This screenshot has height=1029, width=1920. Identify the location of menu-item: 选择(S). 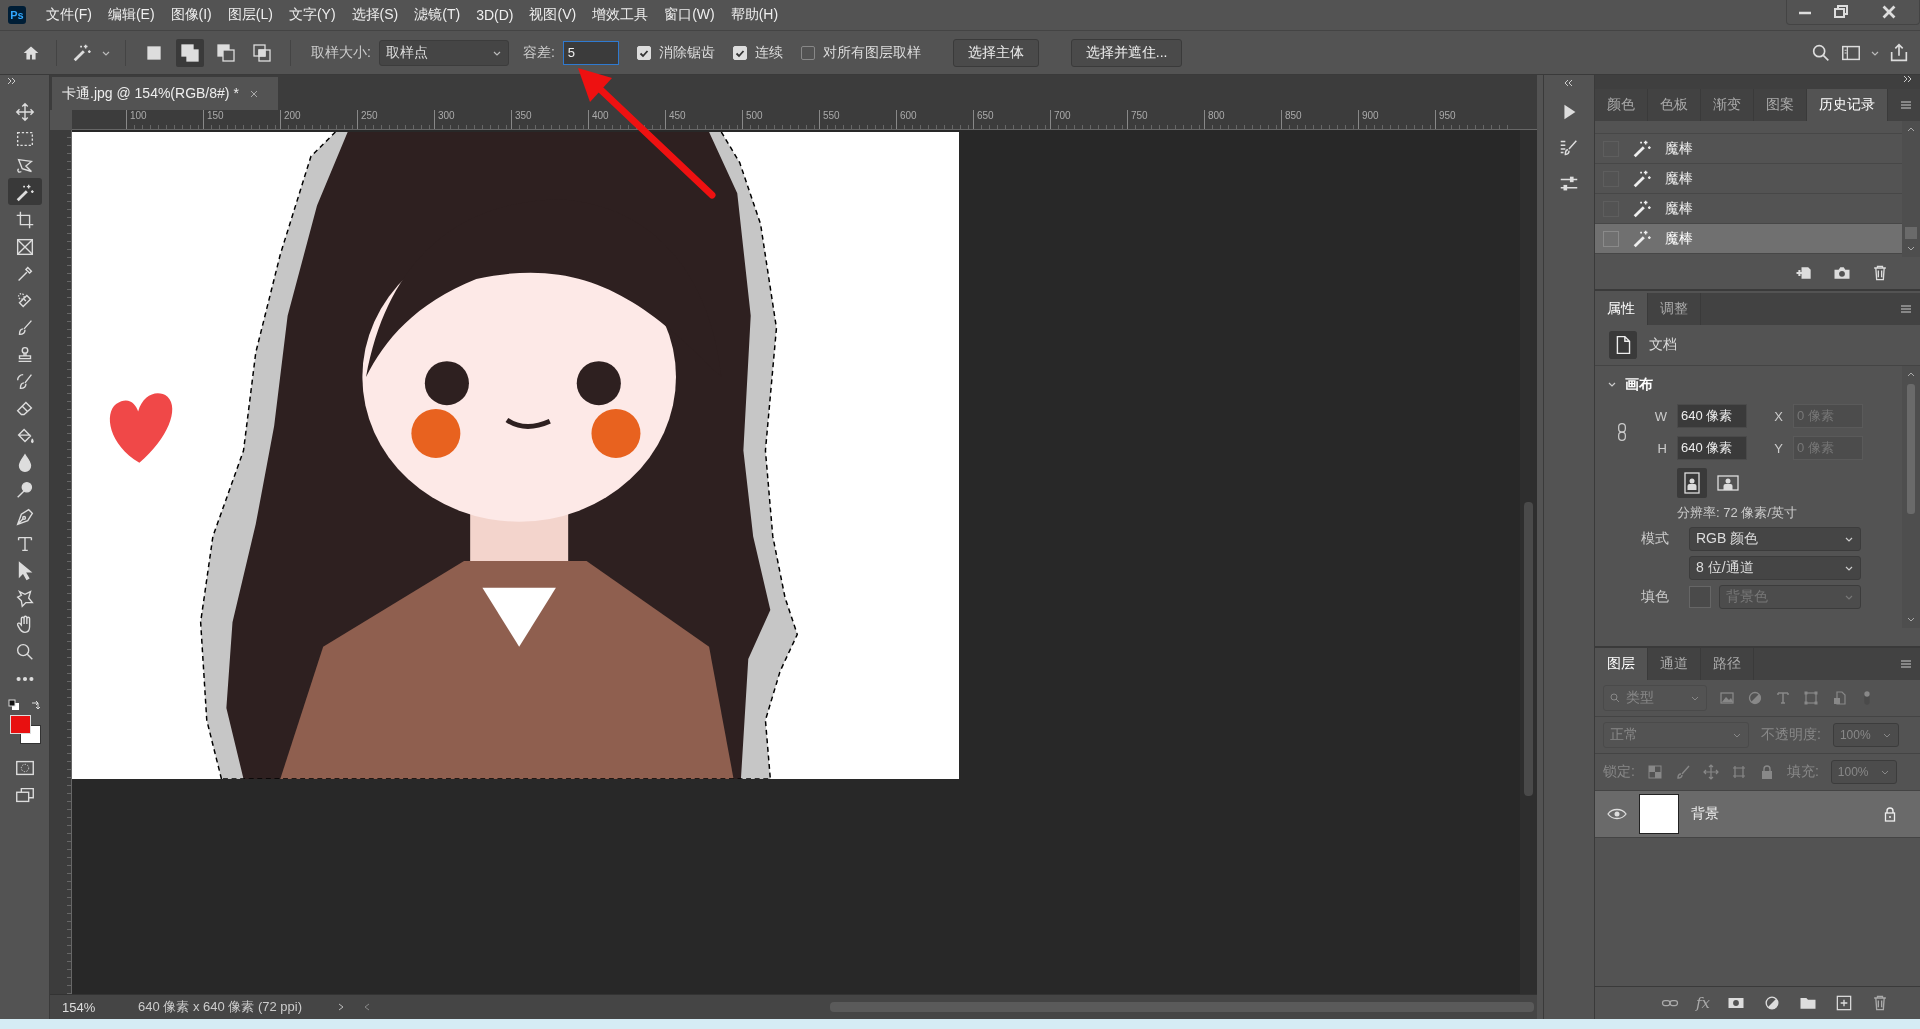
(375, 15).